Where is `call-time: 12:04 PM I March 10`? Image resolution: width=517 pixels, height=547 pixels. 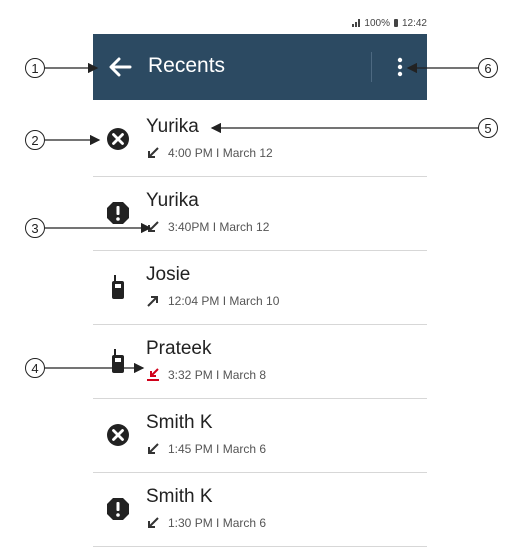
call-time: 12:04 PM I March 10 is located at coordinates (224, 301).